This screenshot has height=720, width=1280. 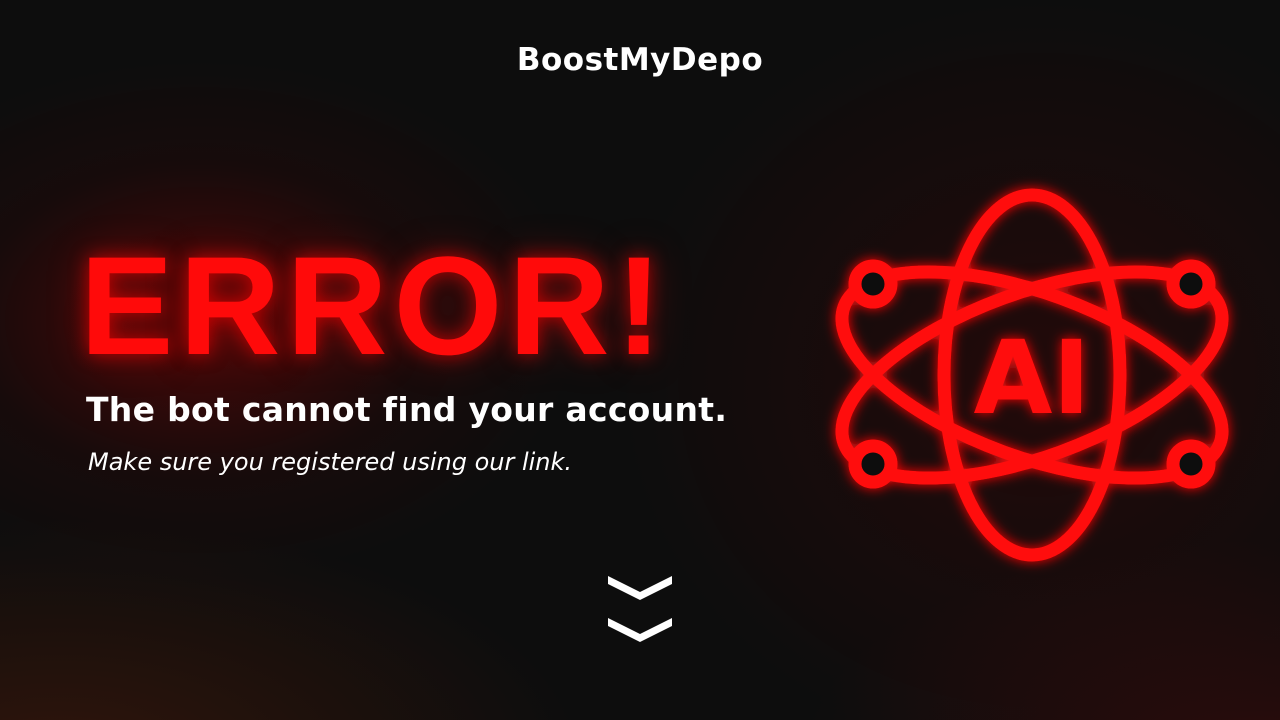 What do you see at coordinates (374, 305) in the screenshot?
I see `error-heading: ERROR!` at bounding box center [374, 305].